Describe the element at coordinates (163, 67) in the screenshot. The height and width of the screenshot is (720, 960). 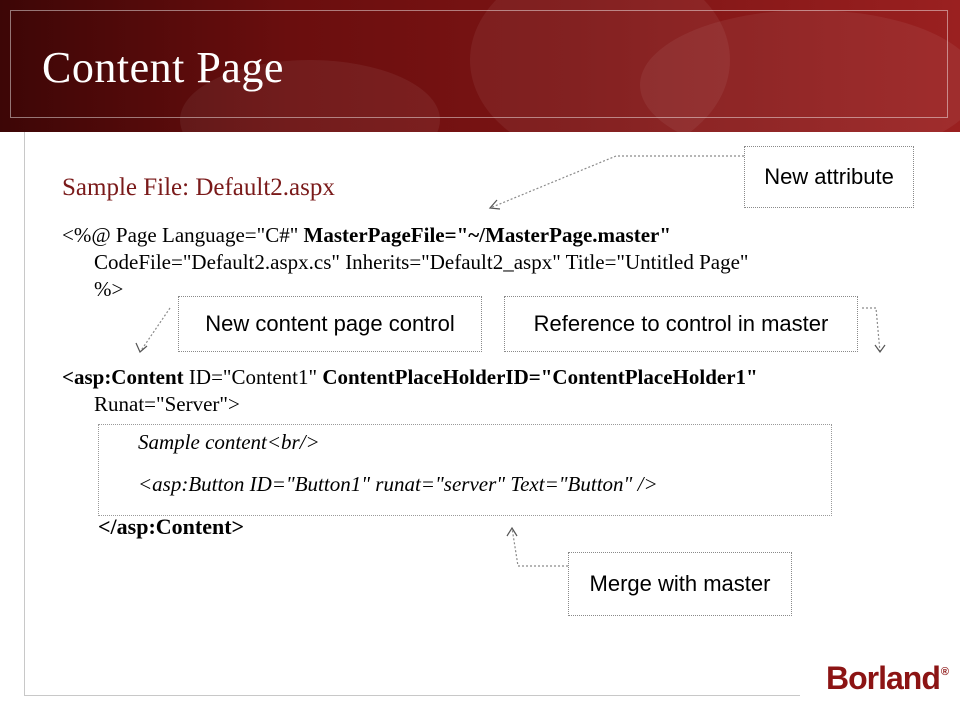
I see `slide-title: Content Page` at that location.